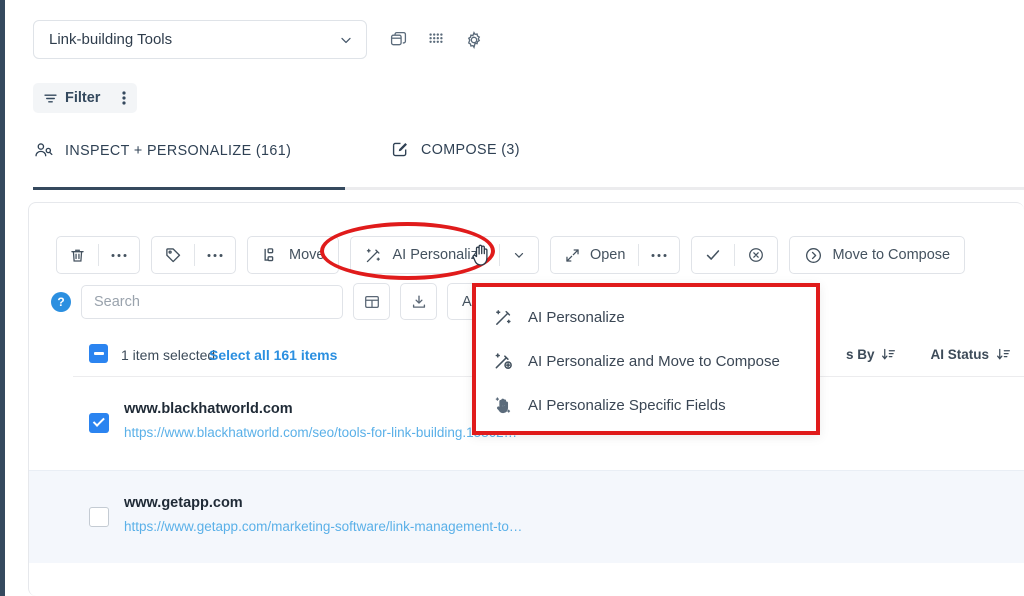 This screenshot has width=1024, height=596. Describe the element at coordinates (474, 40) in the screenshot. I see `gear-icon` at that location.